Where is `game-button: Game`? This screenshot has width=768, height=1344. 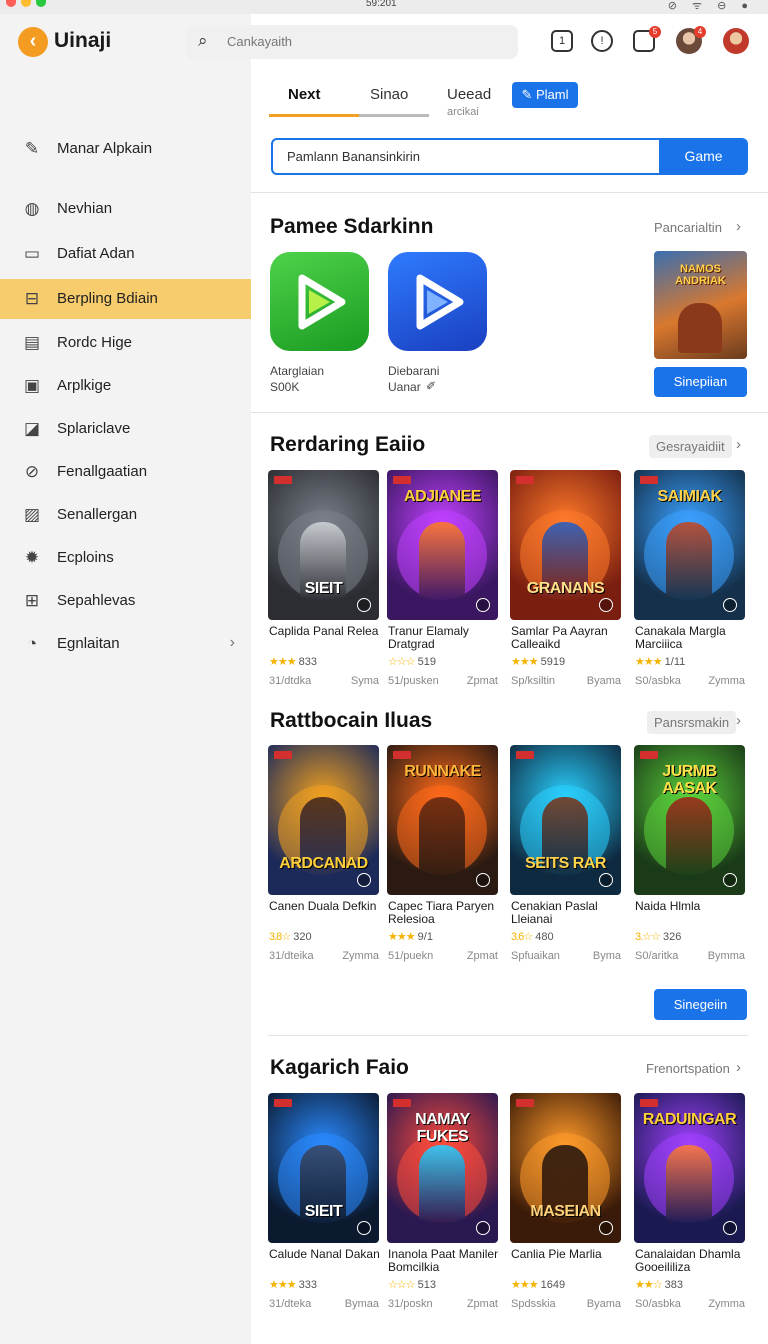 game-button: Game is located at coordinates (703, 156).